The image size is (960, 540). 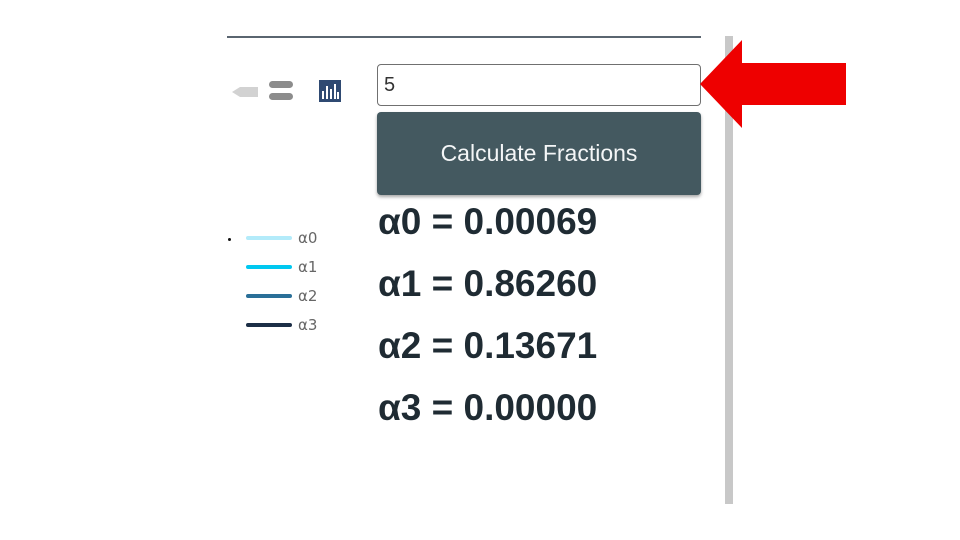 I want to click on red-arrow-annotation, so click(x=773, y=84).